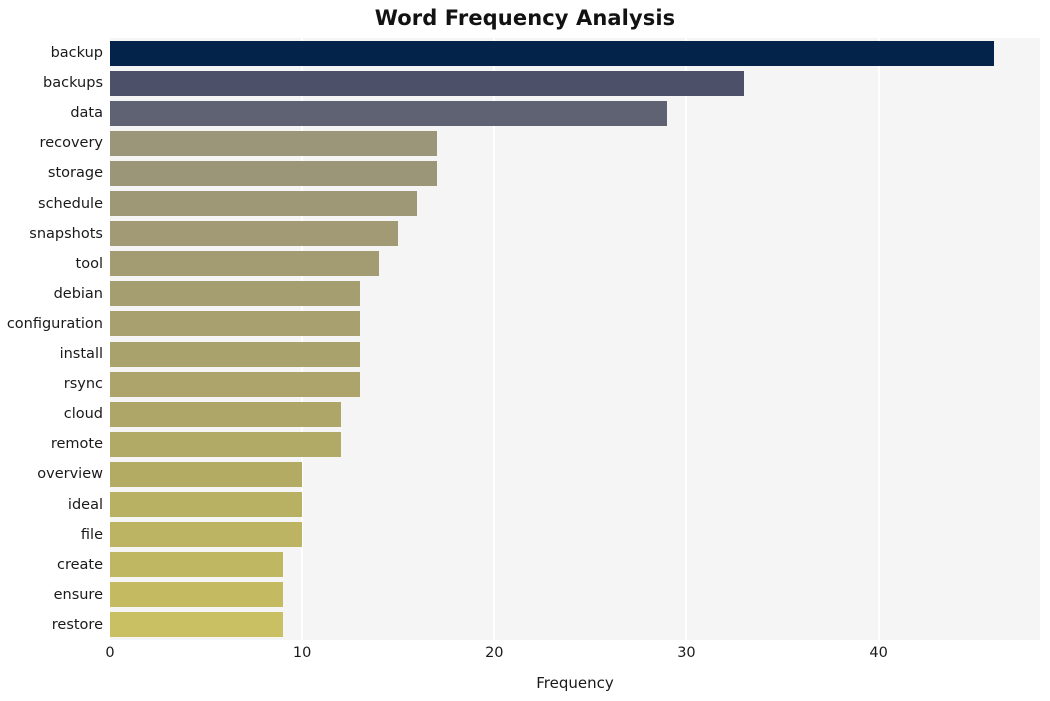  Describe the element at coordinates (575, 683) in the screenshot. I see `x-axis-title: Frequency` at that location.